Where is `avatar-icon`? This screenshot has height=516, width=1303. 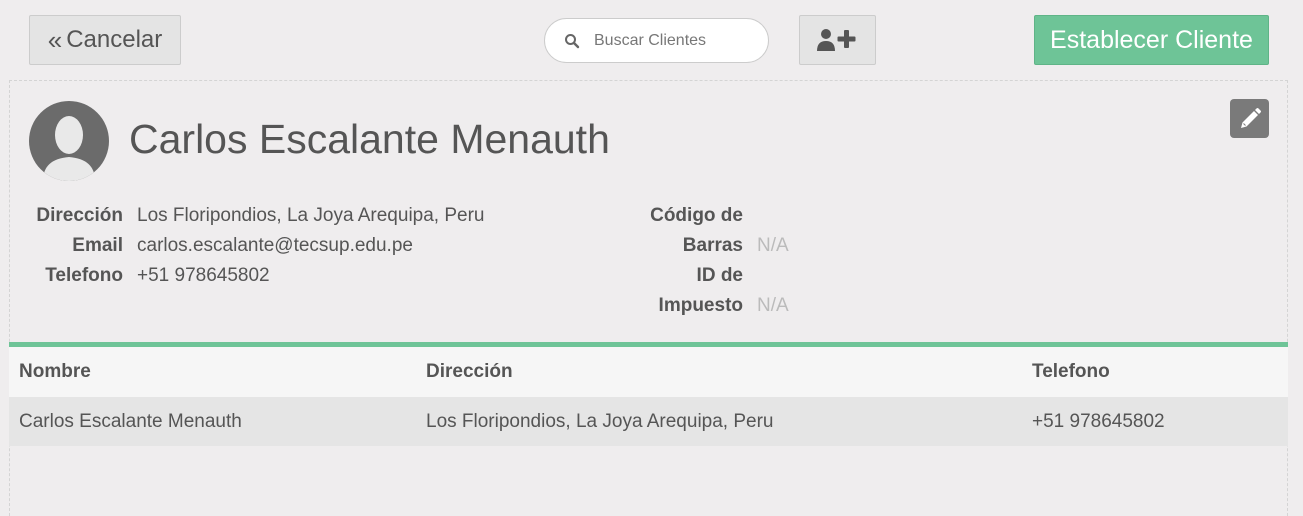 avatar-icon is located at coordinates (69, 141).